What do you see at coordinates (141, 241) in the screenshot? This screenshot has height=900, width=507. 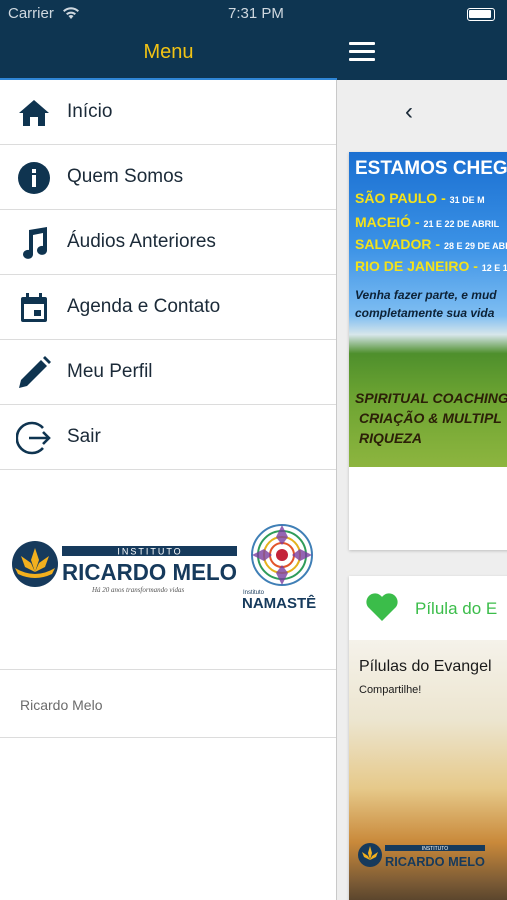 I see `menu-item-label: Áudios Anteriores` at bounding box center [141, 241].